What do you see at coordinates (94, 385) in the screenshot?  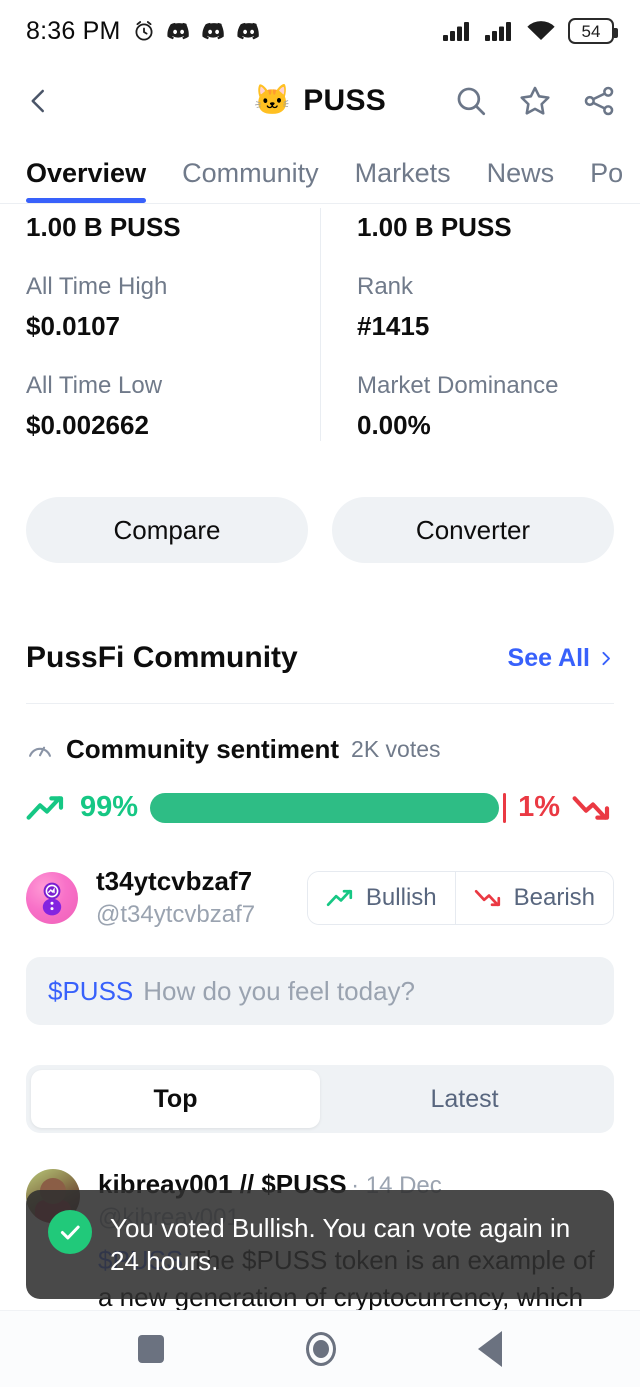 I see `all-time-low-label: All Time Low` at bounding box center [94, 385].